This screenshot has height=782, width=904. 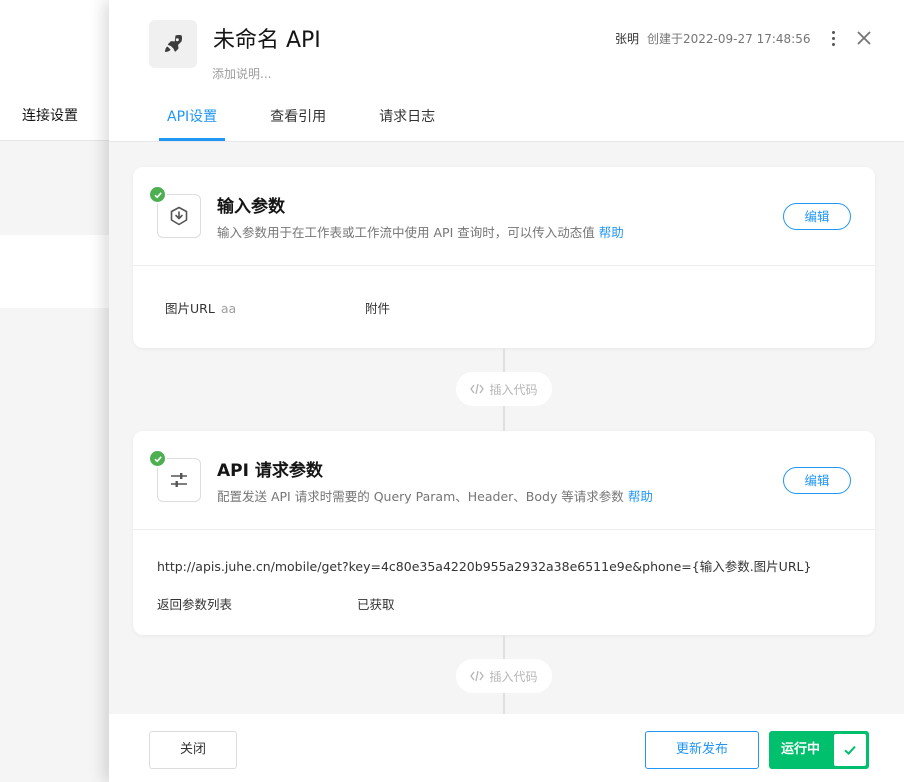 What do you see at coordinates (407, 119) in the screenshot?
I see `tab-request-log: 请求日志` at bounding box center [407, 119].